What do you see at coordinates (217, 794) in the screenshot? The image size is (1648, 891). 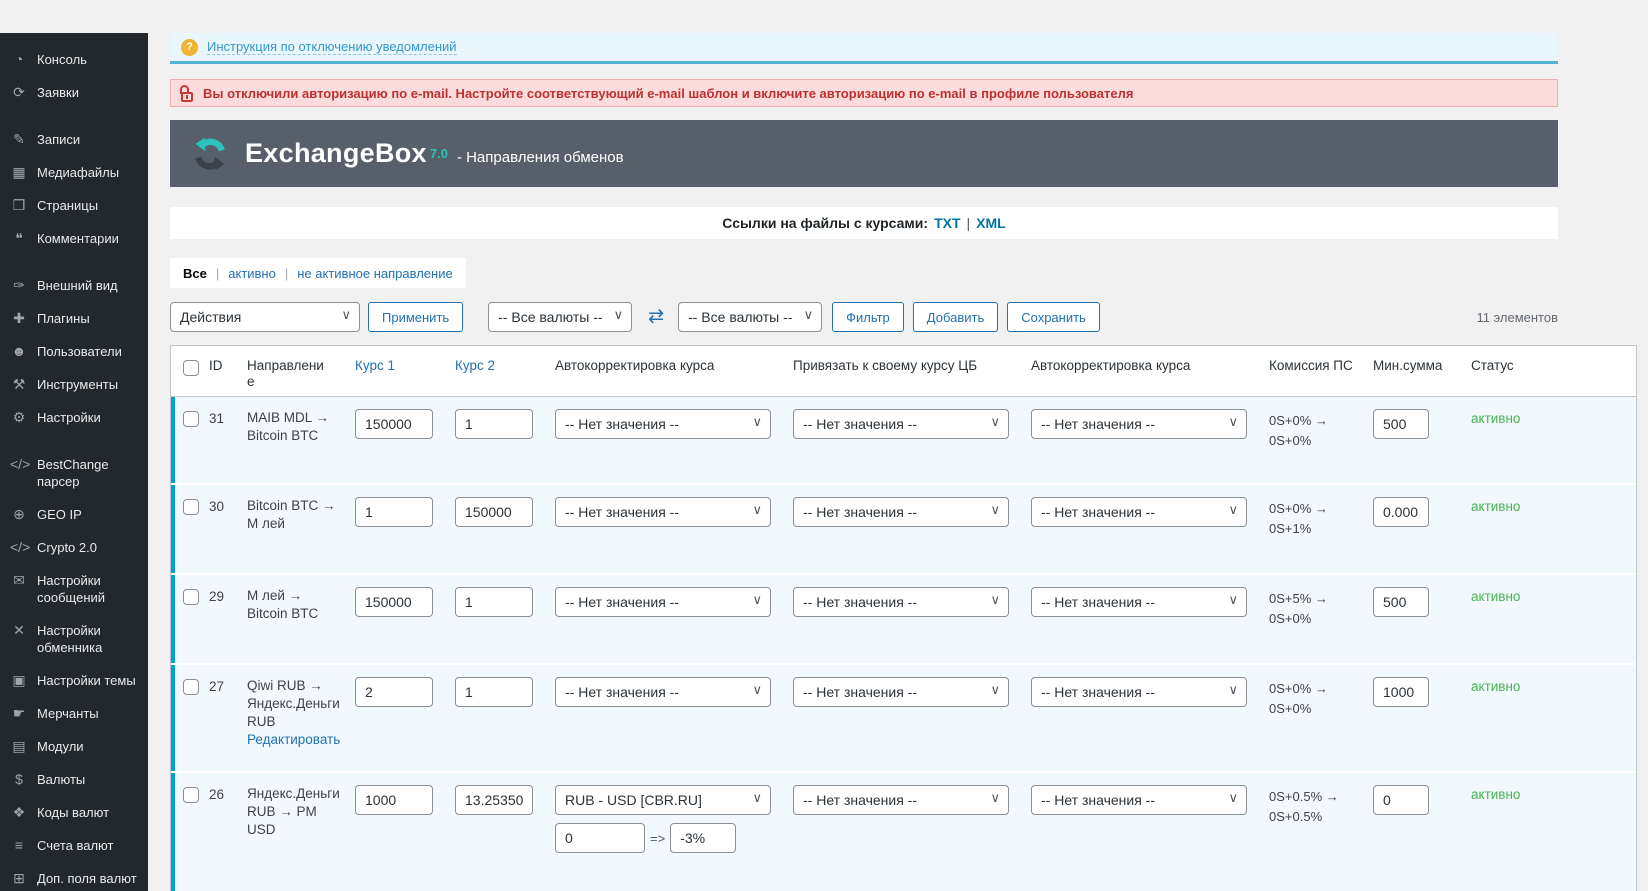 I see `row-id: 26` at bounding box center [217, 794].